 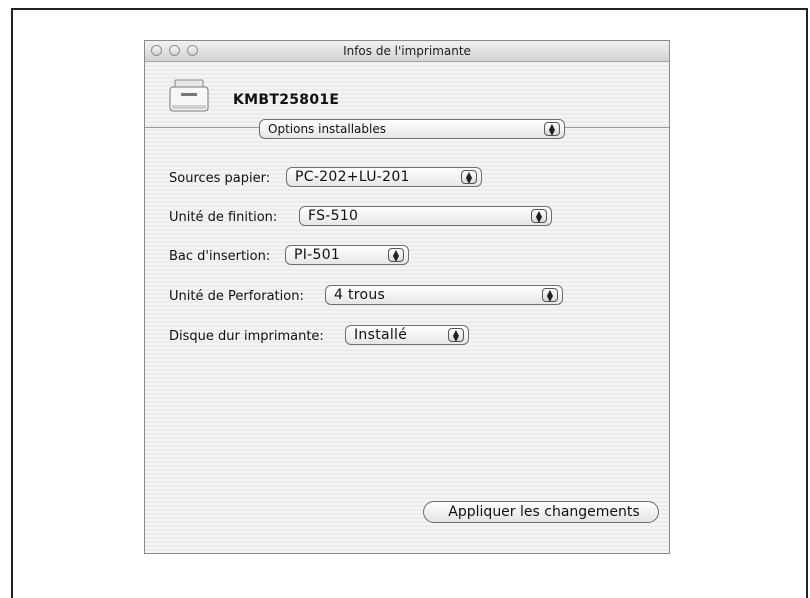 What do you see at coordinates (381, 335) in the screenshot?
I see `hard-disk-value: Installé` at bounding box center [381, 335].